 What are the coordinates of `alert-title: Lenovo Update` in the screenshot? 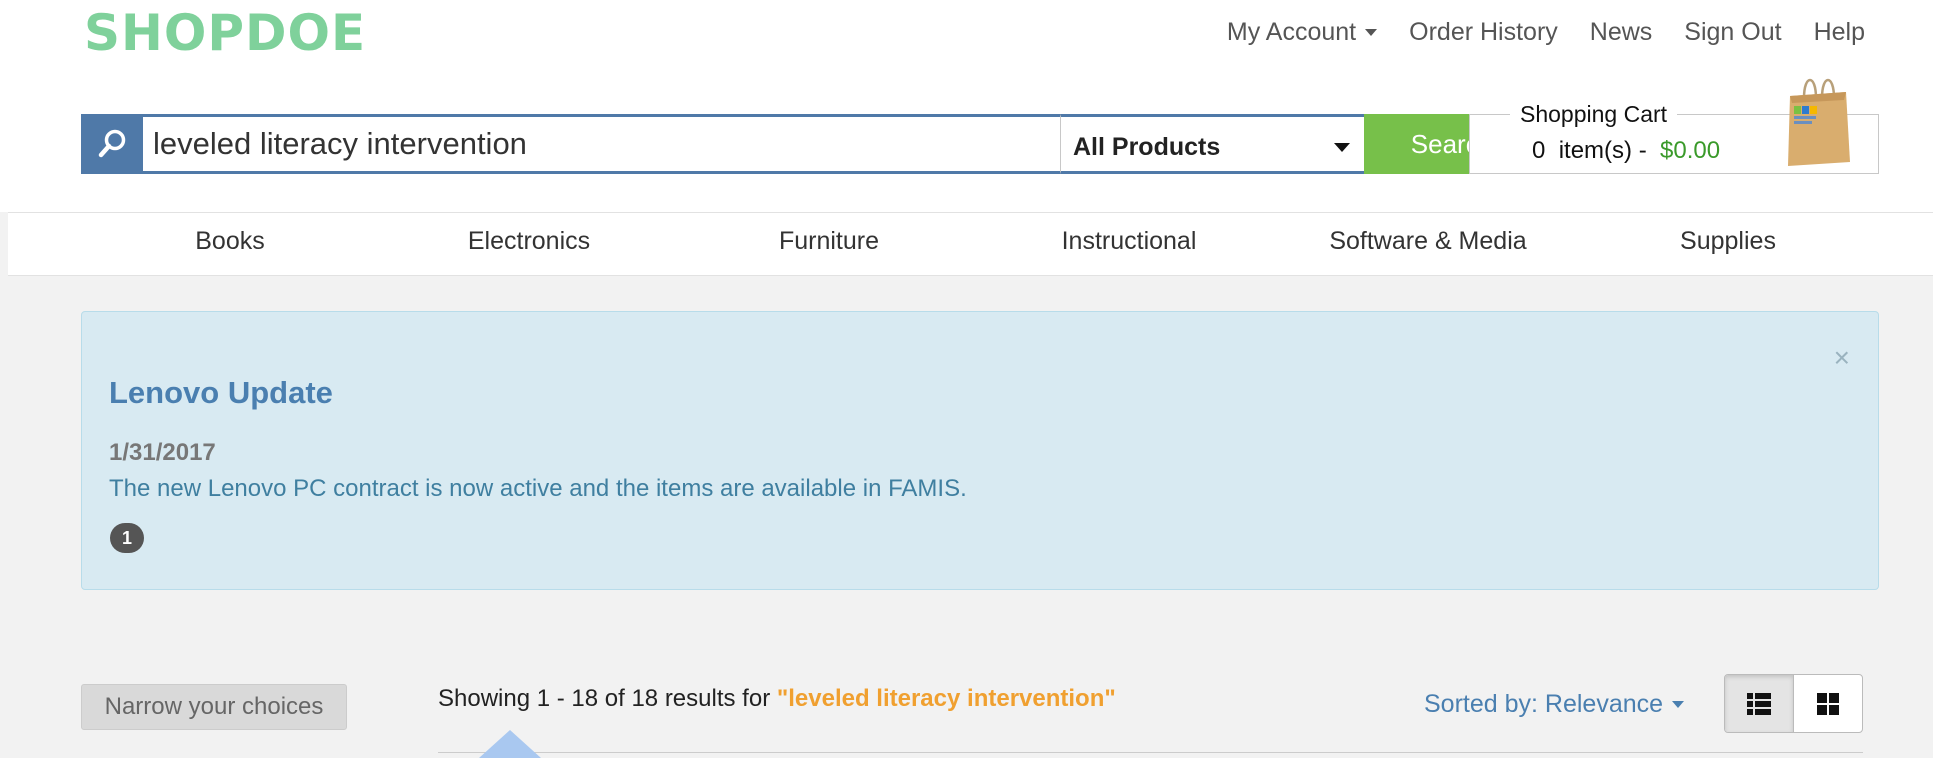 It's located at (221, 393).